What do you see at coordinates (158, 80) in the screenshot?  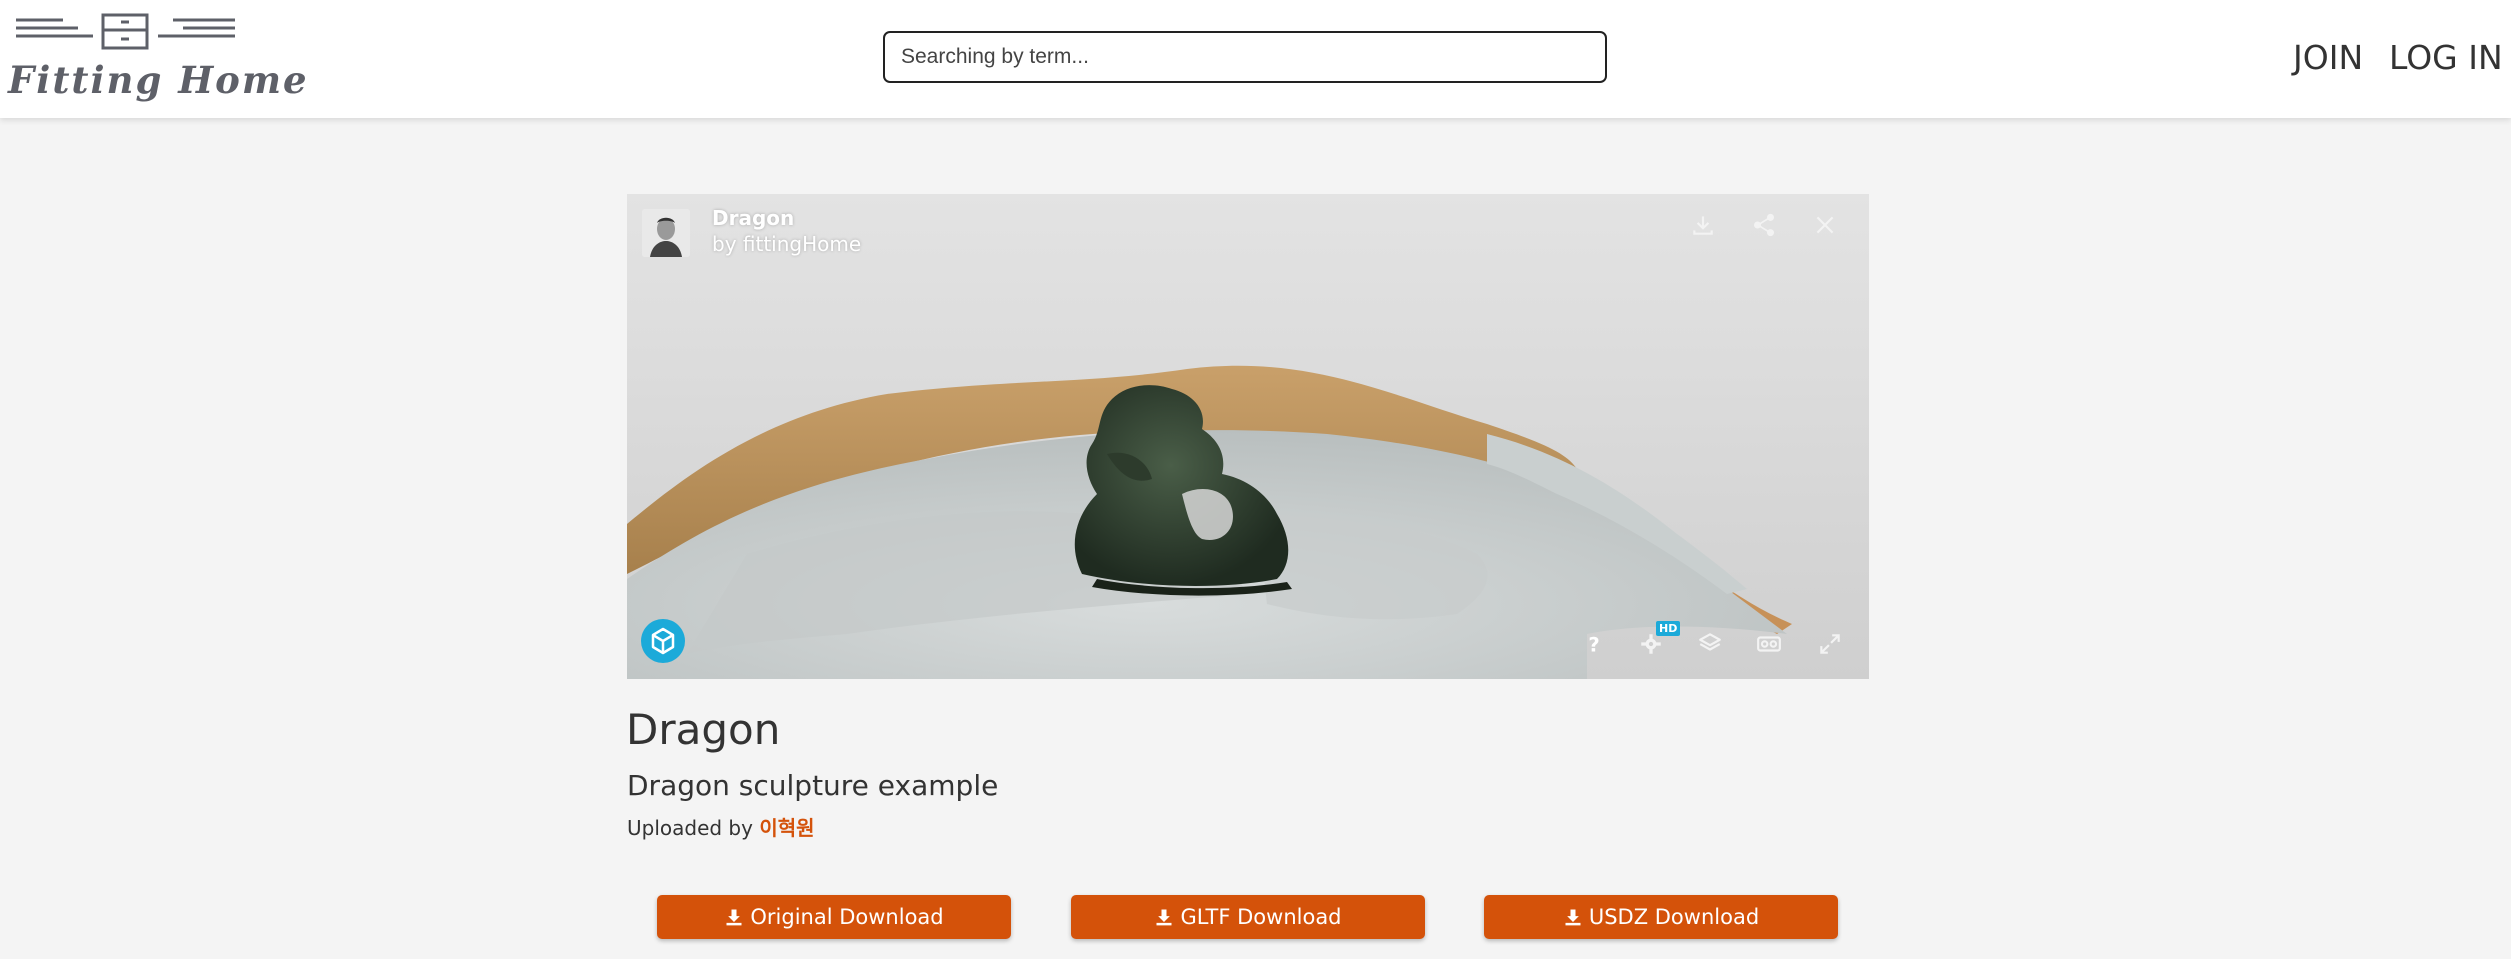 I see `logo-text: Fitting Home` at bounding box center [158, 80].